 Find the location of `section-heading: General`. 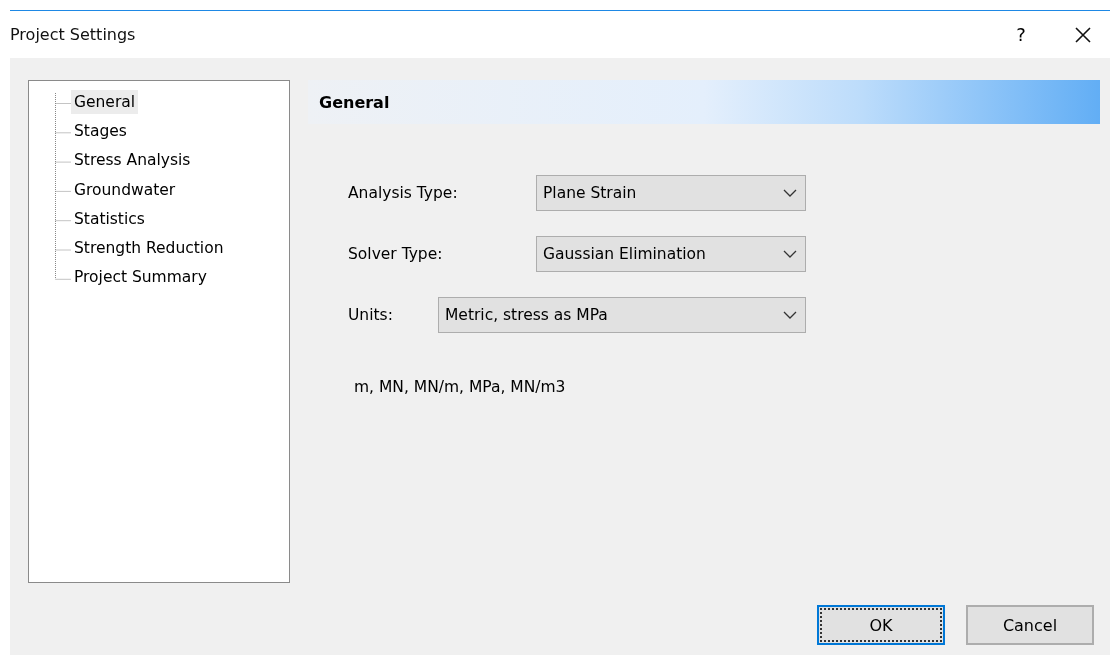

section-heading: General is located at coordinates (704, 102).